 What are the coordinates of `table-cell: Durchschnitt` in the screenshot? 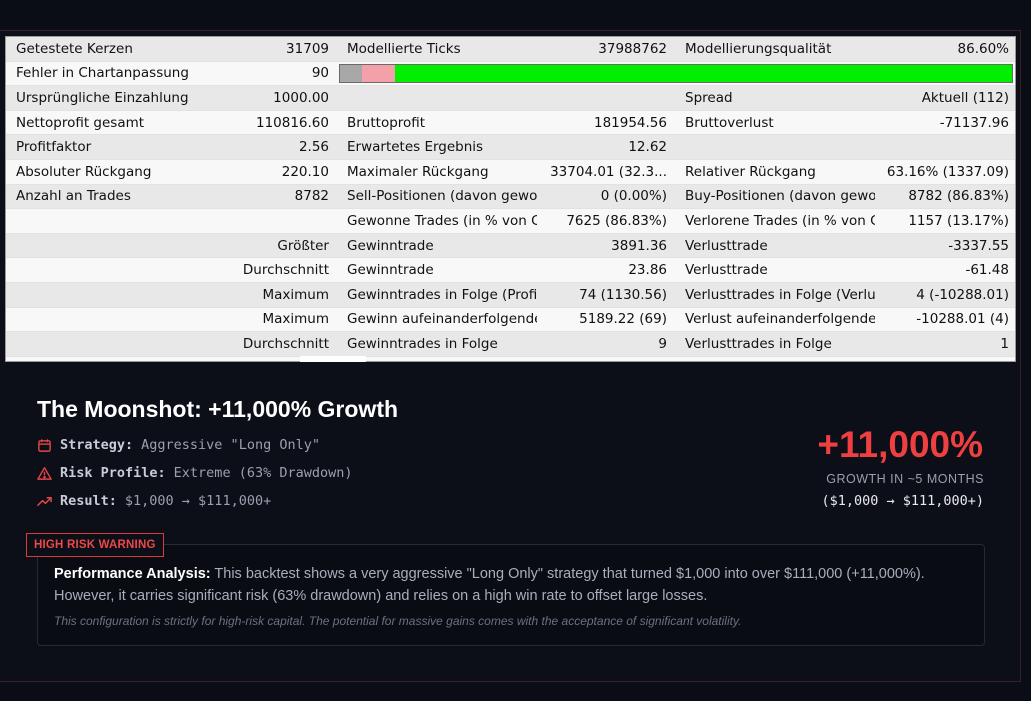 It's located at (274, 344).